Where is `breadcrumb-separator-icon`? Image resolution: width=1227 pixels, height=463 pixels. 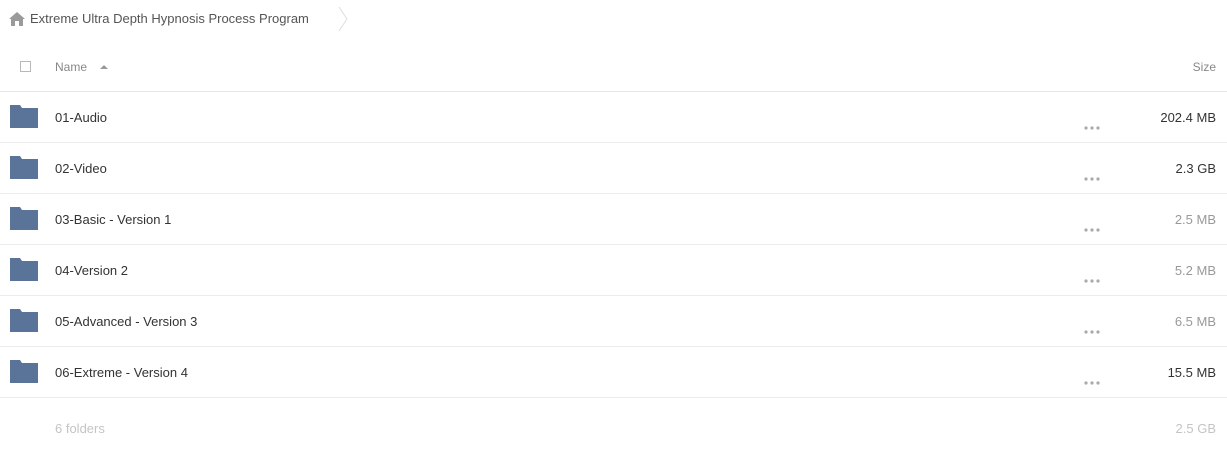 breadcrumb-separator-icon is located at coordinates (343, 19).